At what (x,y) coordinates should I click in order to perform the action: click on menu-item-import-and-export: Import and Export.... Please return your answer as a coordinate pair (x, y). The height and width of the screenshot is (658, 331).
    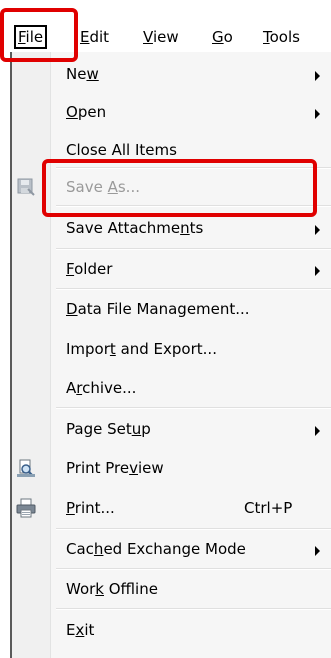
    Looking at the image, I should click on (171, 349).